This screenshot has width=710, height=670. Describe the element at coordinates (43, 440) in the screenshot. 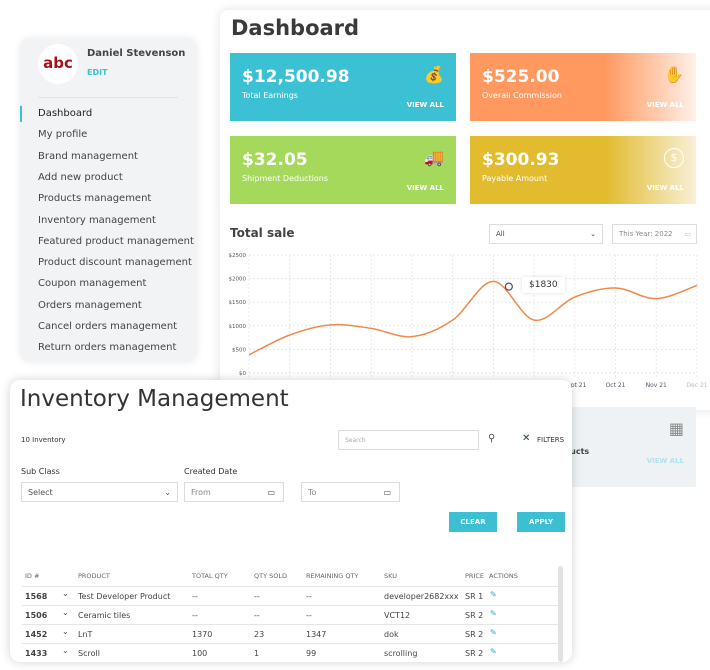

I see `inventory-count: 10 Inventory` at that location.